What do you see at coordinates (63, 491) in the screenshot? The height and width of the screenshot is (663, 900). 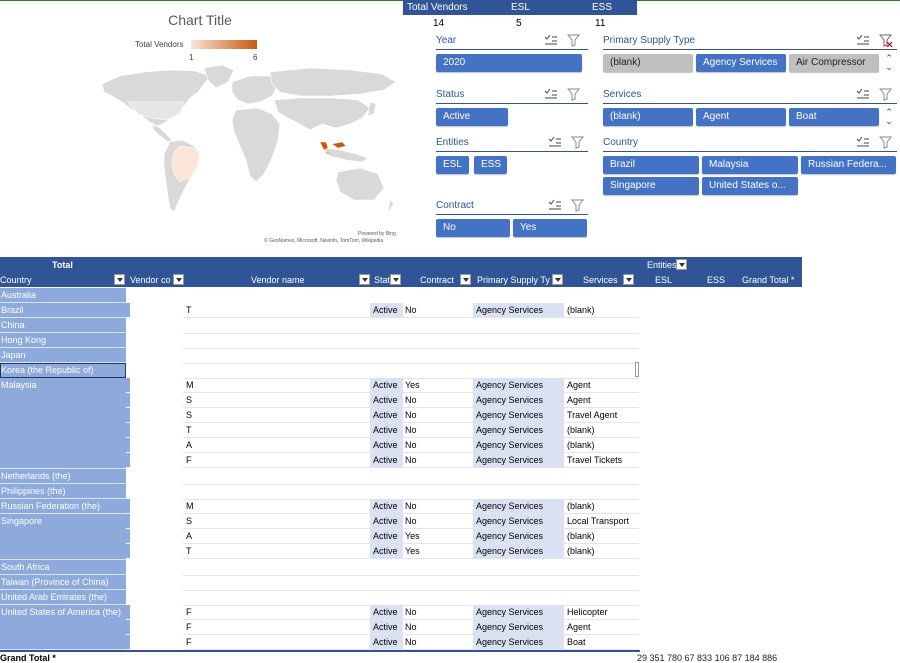 I see `country-row: Philippines (the)` at bounding box center [63, 491].